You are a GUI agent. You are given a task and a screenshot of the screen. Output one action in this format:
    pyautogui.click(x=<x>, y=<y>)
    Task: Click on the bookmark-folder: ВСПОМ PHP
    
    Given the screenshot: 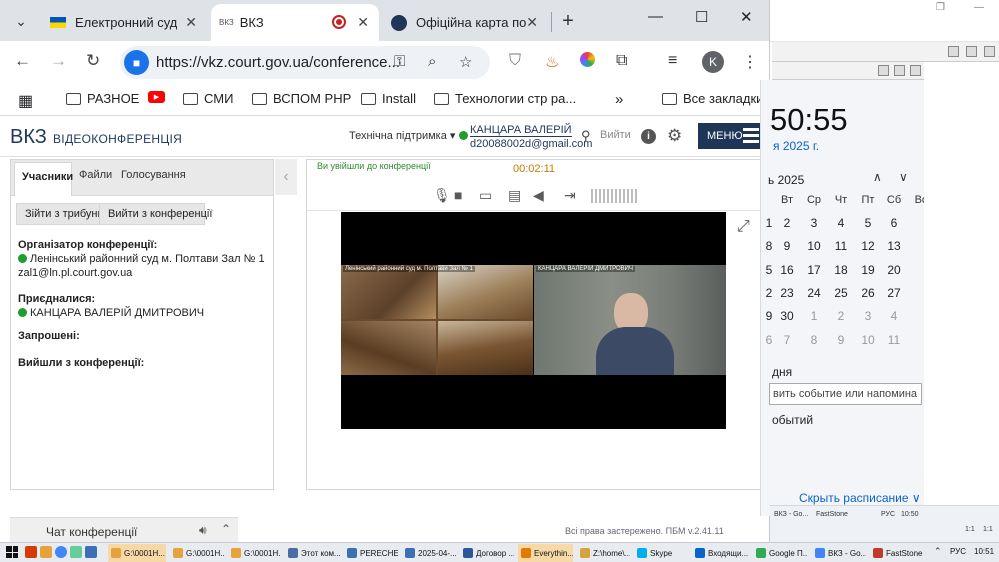 What is the action you would take?
    pyautogui.click(x=301, y=98)
    